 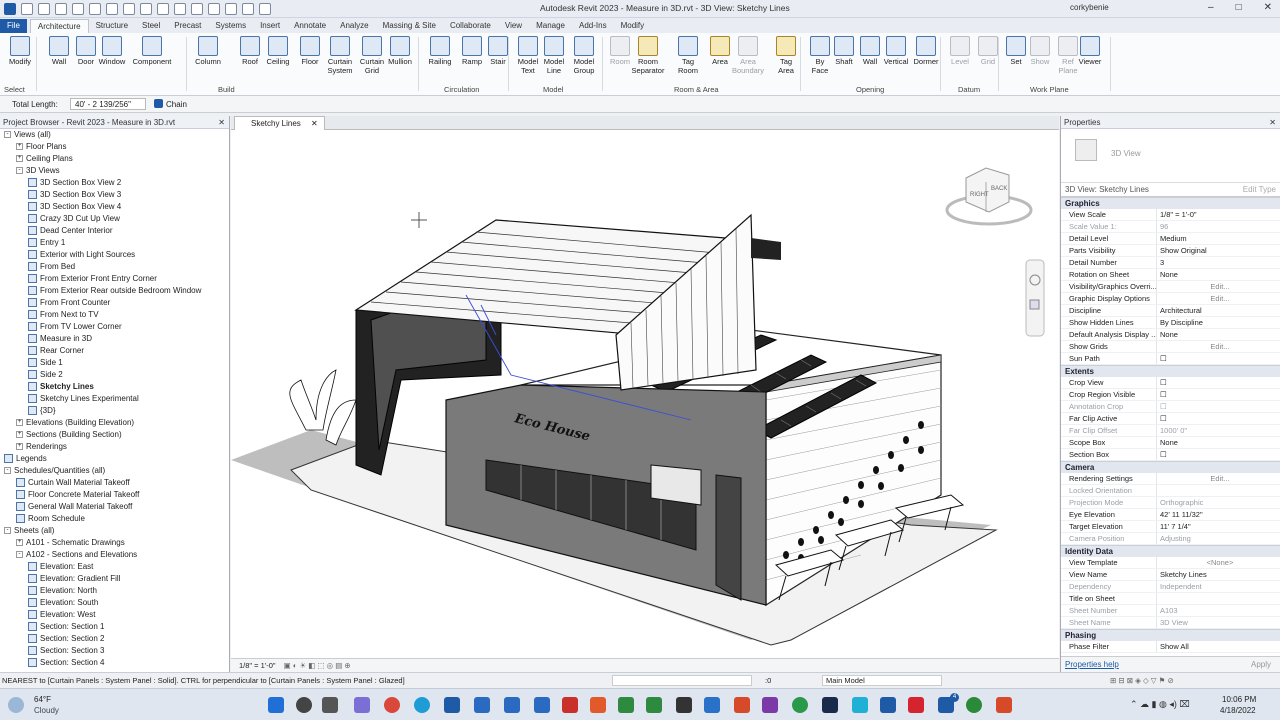 I want to click on browser-item: Sketchy Lines, so click(x=114, y=387).